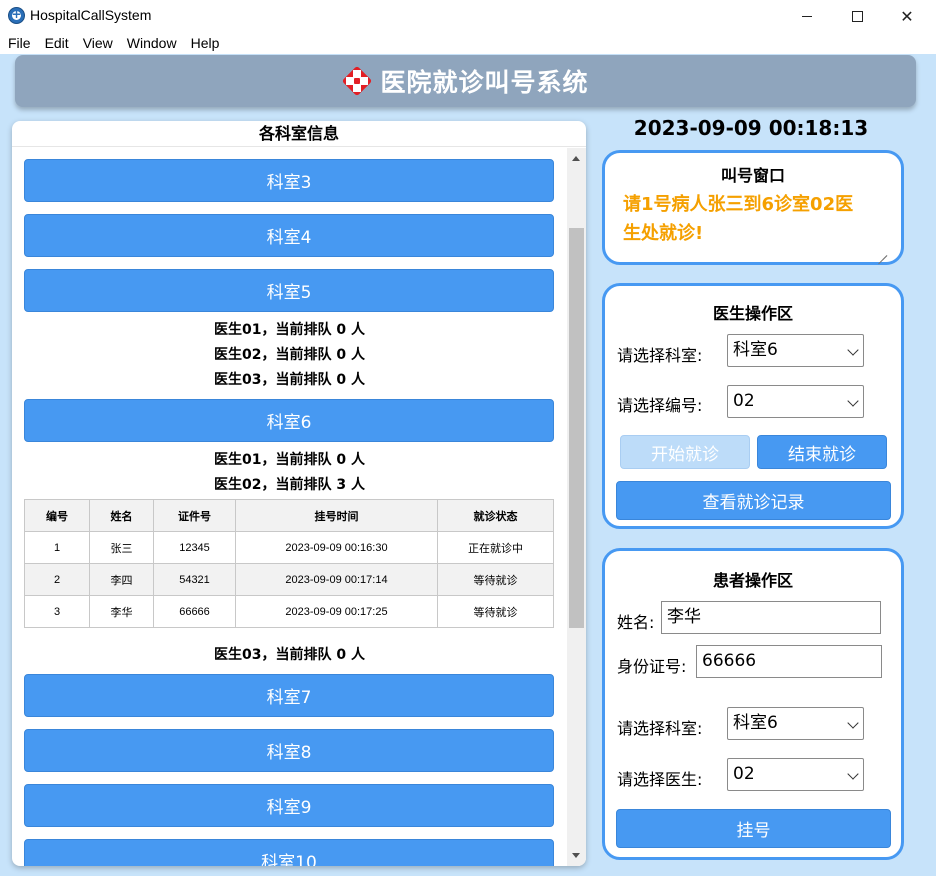 The width and height of the screenshot is (936, 876). I want to click on minimize-icon, so click(807, 16).